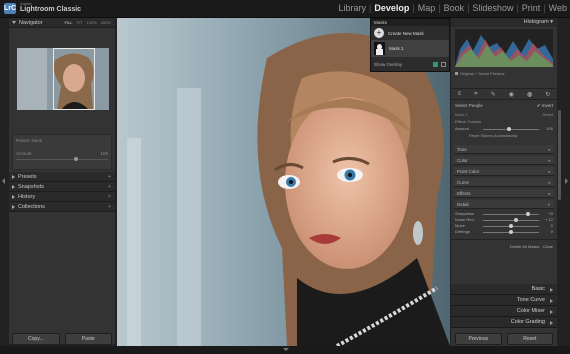  I want to click on right-scrollbar, so click(559, 155).